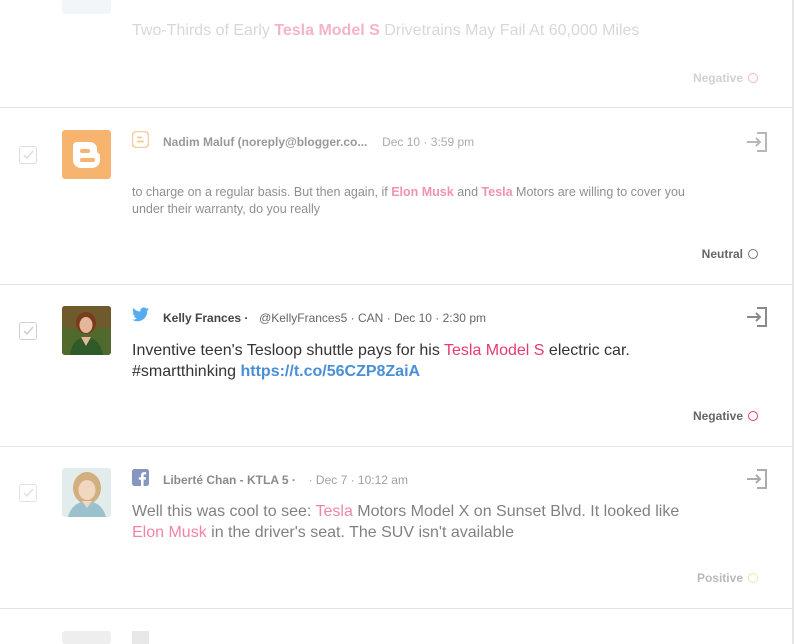 This screenshot has width=794, height=644. I want to click on text-segment: Two-Thirds of Early, so click(203, 30).